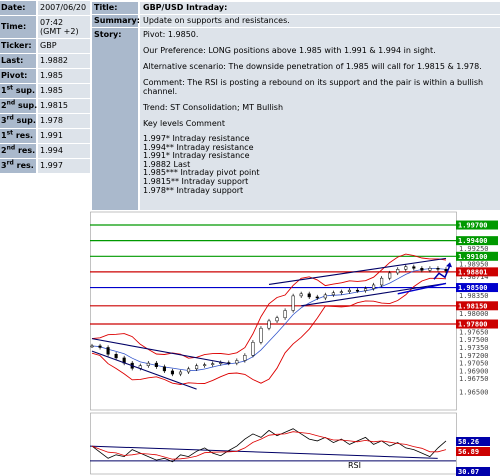 The image size is (500, 476). What do you see at coordinates (468, 472) in the screenshot?
I see `rsi-value-label: 30.07` at bounding box center [468, 472].